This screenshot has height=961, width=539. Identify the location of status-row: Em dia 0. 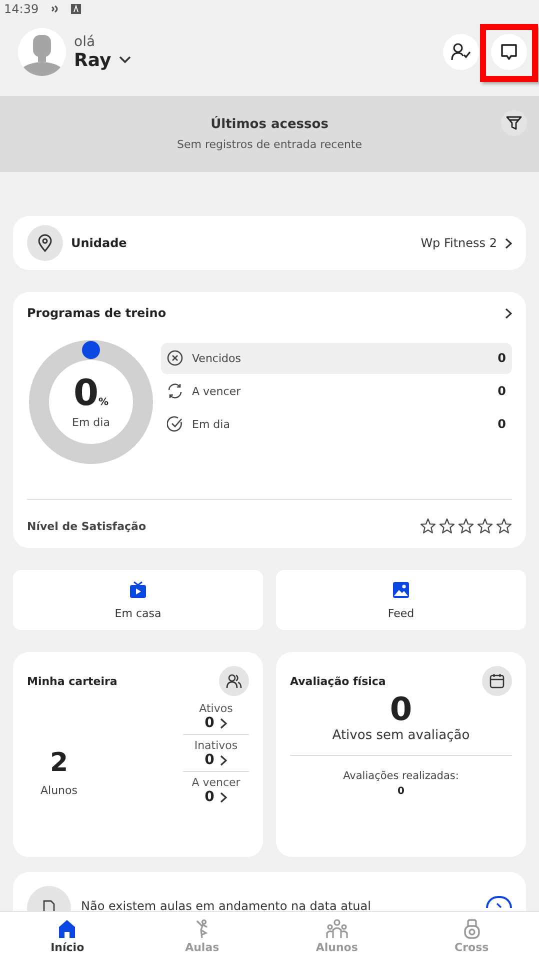
(336, 424).